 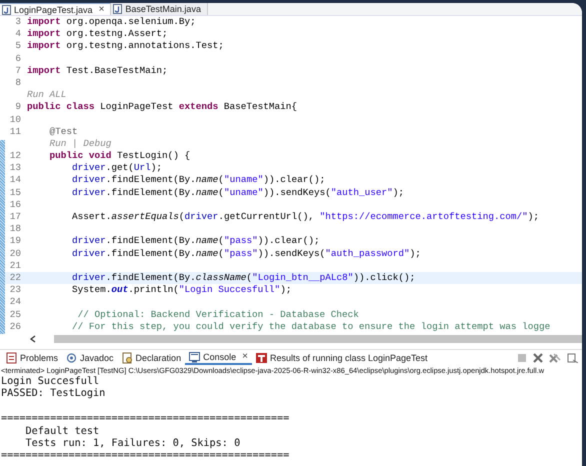 I want to click on code-lens: Run ALL, so click(x=46, y=95).